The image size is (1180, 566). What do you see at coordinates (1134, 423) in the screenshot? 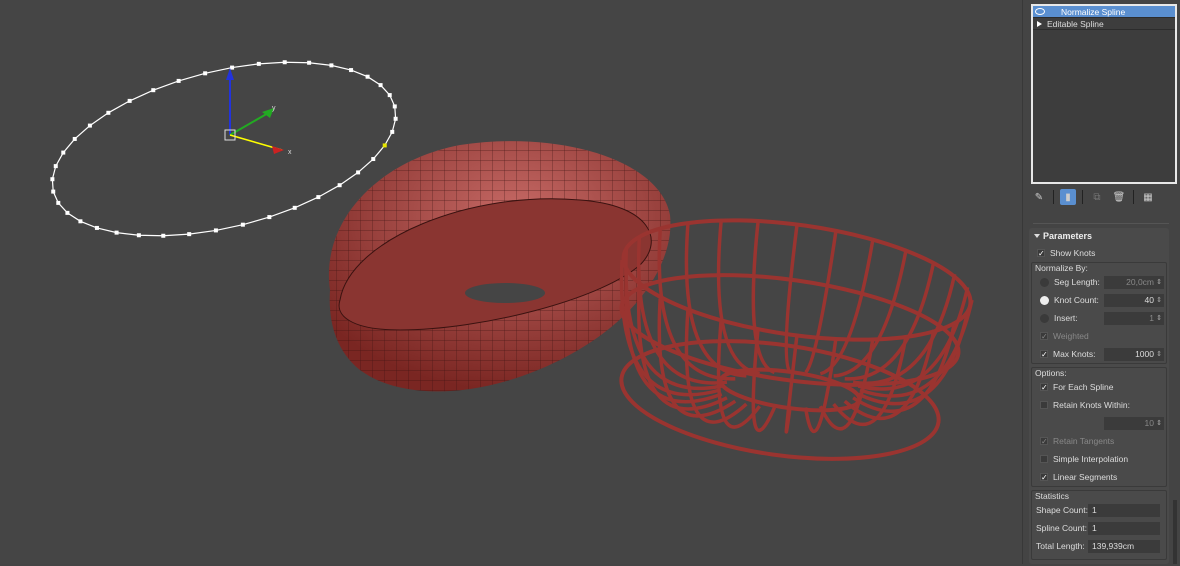
I see `retain-knots-spinner: 10` at bounding box center [1134, 423].